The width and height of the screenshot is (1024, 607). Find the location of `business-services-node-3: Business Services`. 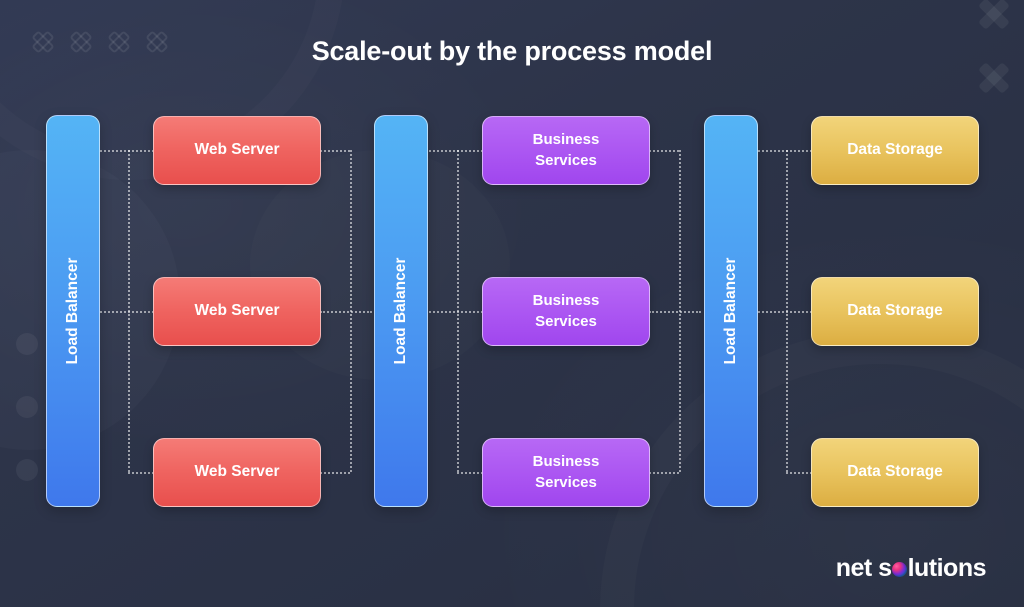

business-services-node-3: Business Services is located at coordinates (566, 472).